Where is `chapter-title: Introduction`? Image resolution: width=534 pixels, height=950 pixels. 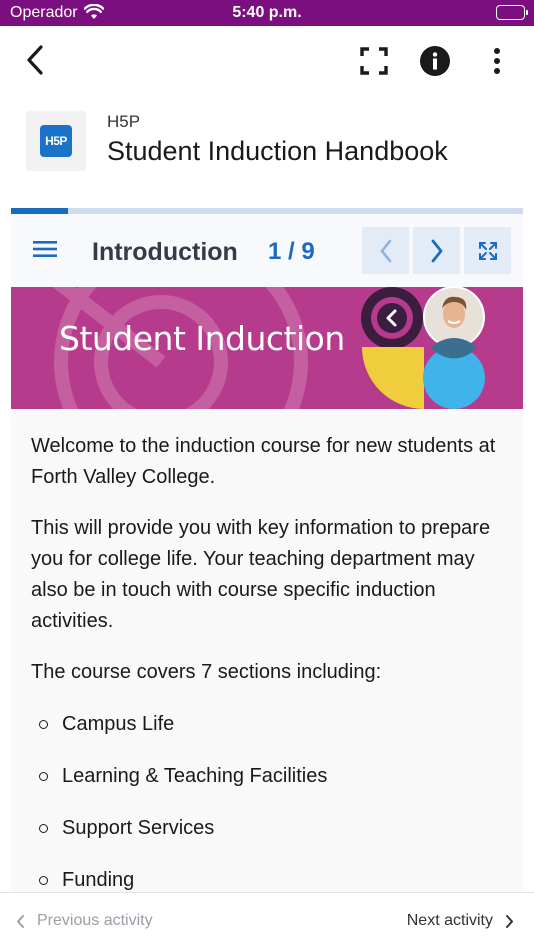
chapter-title: Introduction is located at coordinates (165, 252).